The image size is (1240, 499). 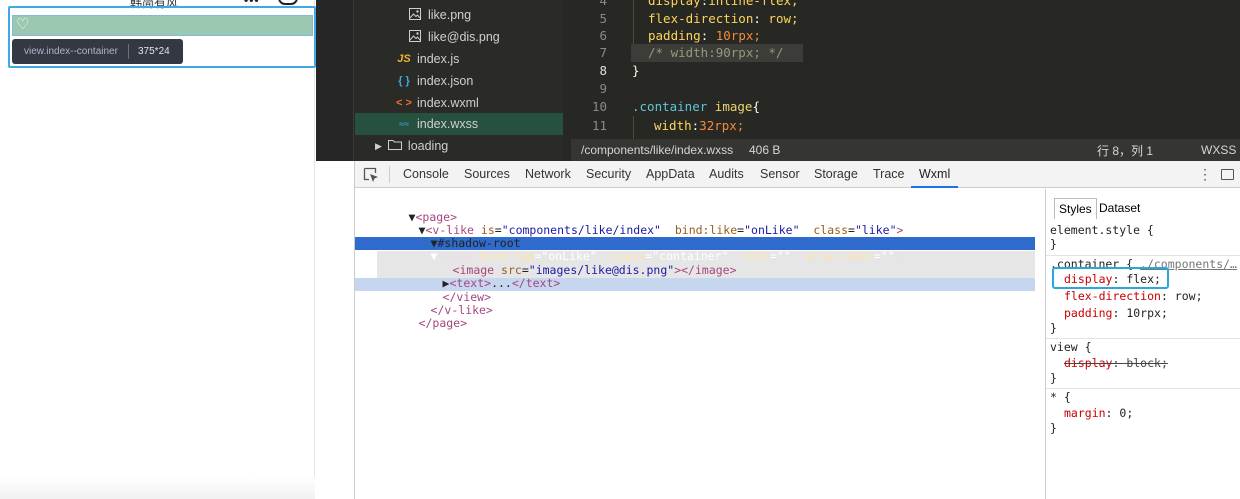 I want to click on tab-security: Security, so click(x=608, y=174).